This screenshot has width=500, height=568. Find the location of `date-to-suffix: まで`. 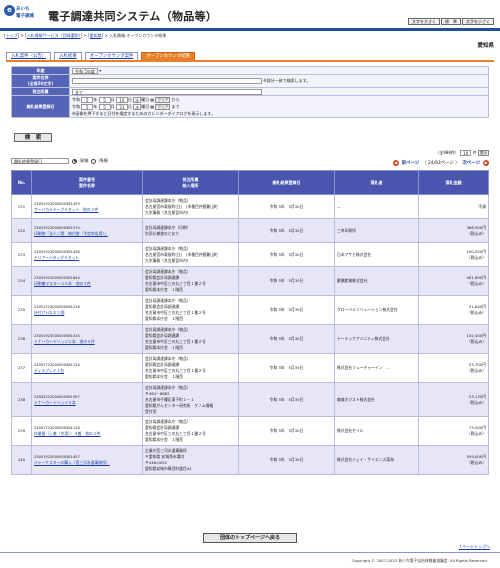

date-to-suffix: まで is located at coordinates (175, 106).